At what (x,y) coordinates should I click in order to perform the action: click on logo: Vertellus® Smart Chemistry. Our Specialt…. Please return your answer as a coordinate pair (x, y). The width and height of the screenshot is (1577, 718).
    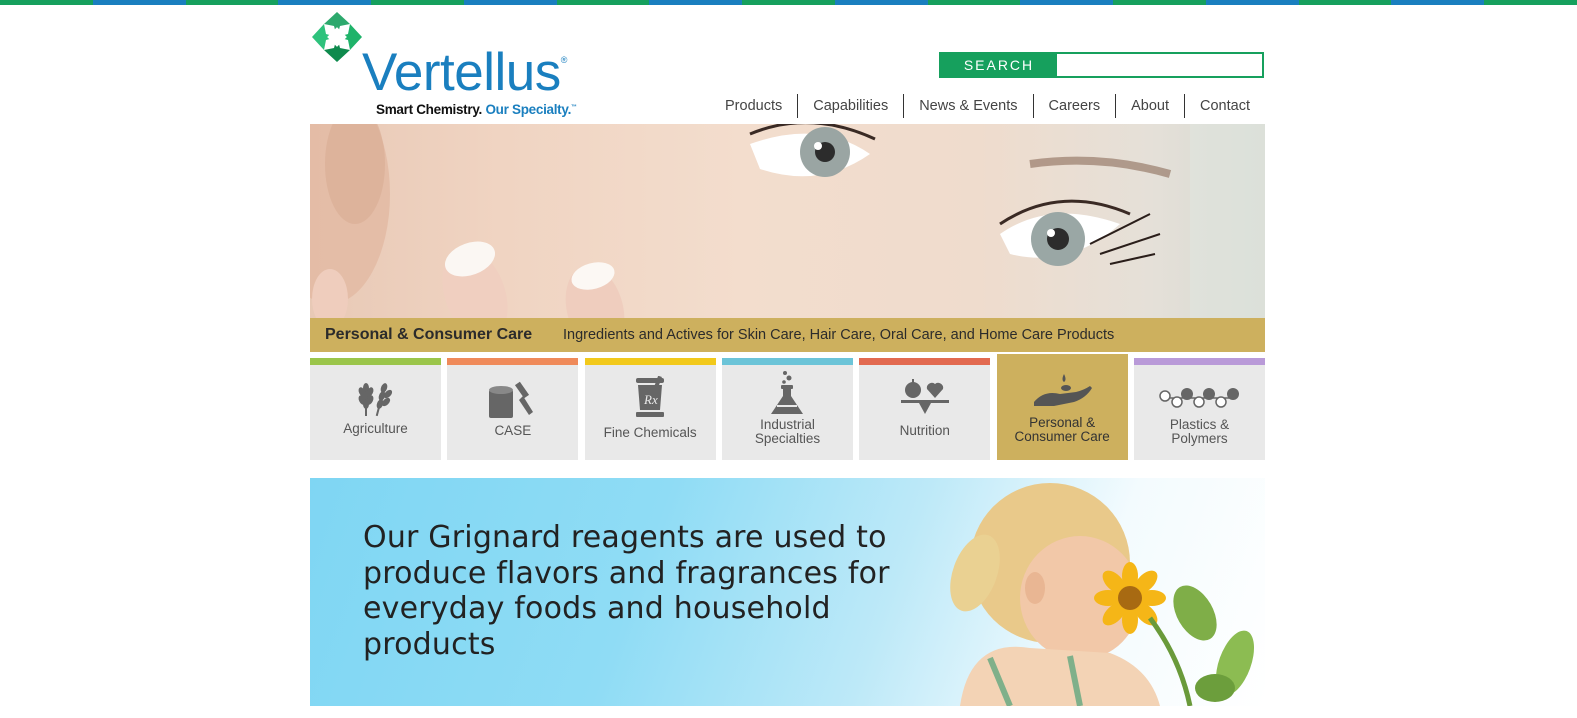
    Looking at the image, I should click on (455, 65).